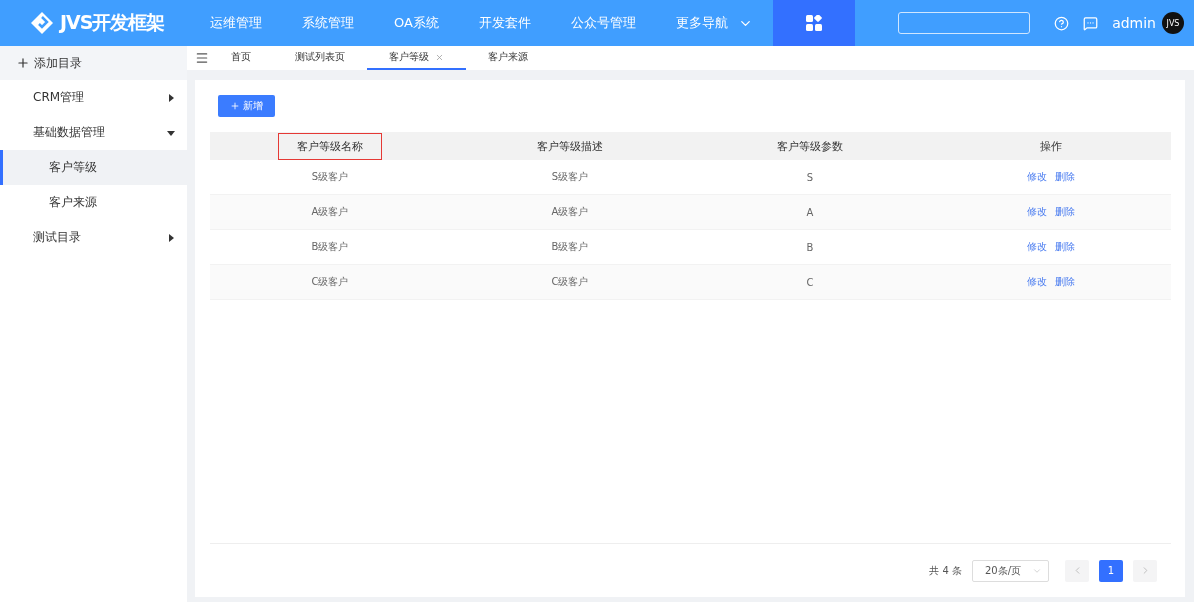 The width and height of the screenshot is (1194, 602). I want to click on column-header: 客户等级参数, so click(810, 146).